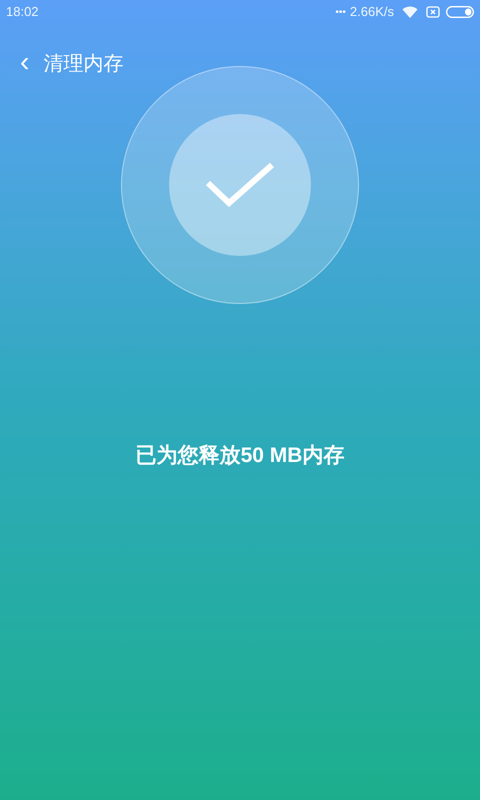  Describe the element at coordinates (240, 456) in the screenshot. I see `result-message: 已为您释放50 MB内存` at that location.